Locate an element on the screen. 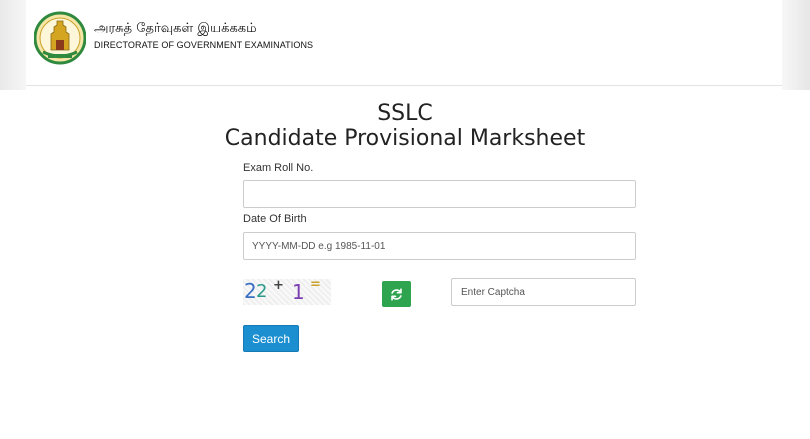 Image resolution: width=810 pixels, height=439 pixels. department-name-english: DIRECTORATE OF GOVERNMENT EXAMINATIONS is located at coordinates (204, 45).